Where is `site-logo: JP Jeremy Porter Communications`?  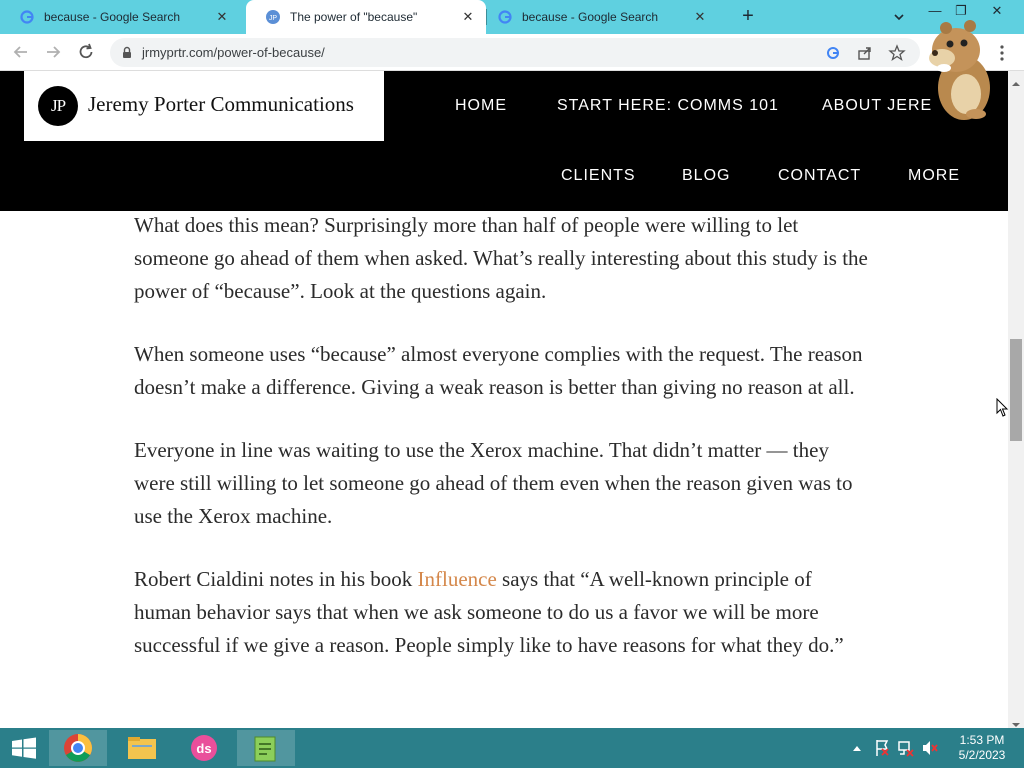
site-logo: JP Jeremy Porter Communications is located at coordinates (204, 106).